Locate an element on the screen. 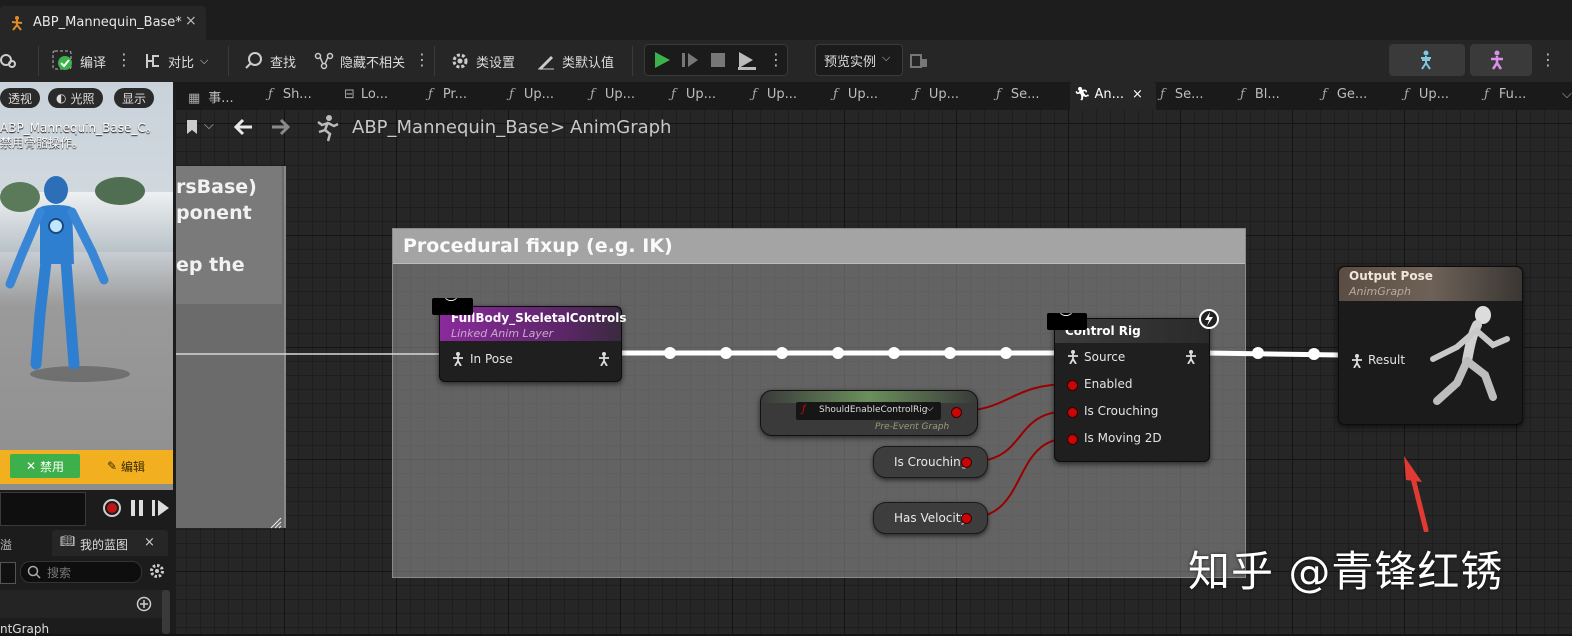 This screenshot has height=636, width=1572. variable-label: Has Velocity is located at coordinates (931, 518).